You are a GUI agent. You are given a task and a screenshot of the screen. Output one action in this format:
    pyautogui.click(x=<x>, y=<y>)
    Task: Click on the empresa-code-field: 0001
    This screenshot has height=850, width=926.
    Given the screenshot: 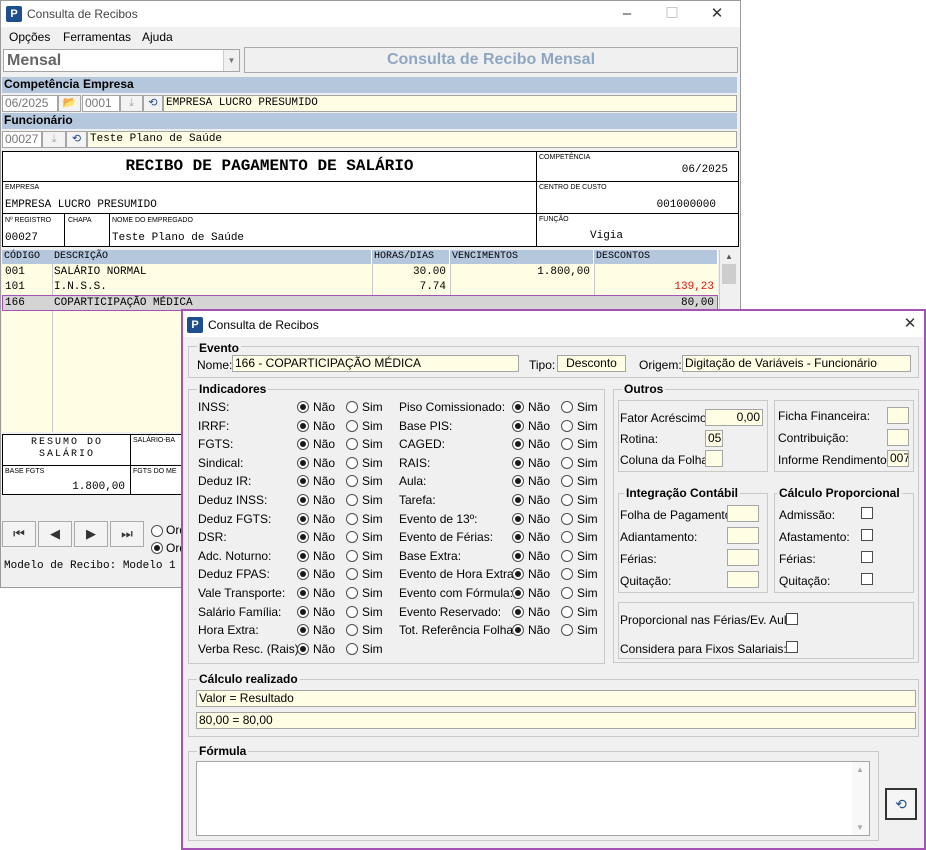 What is the action you would take?
    pyautogui.click(x=101, y=103)
    